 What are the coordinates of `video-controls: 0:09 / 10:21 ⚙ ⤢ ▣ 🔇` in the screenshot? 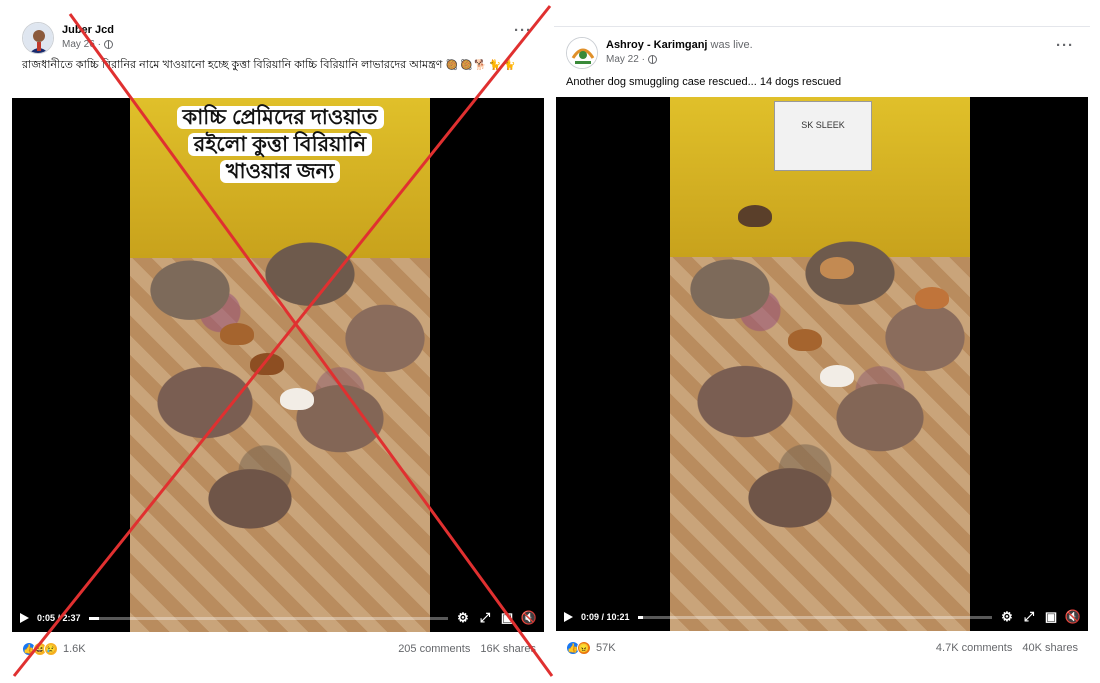 It's located at (822, 617).